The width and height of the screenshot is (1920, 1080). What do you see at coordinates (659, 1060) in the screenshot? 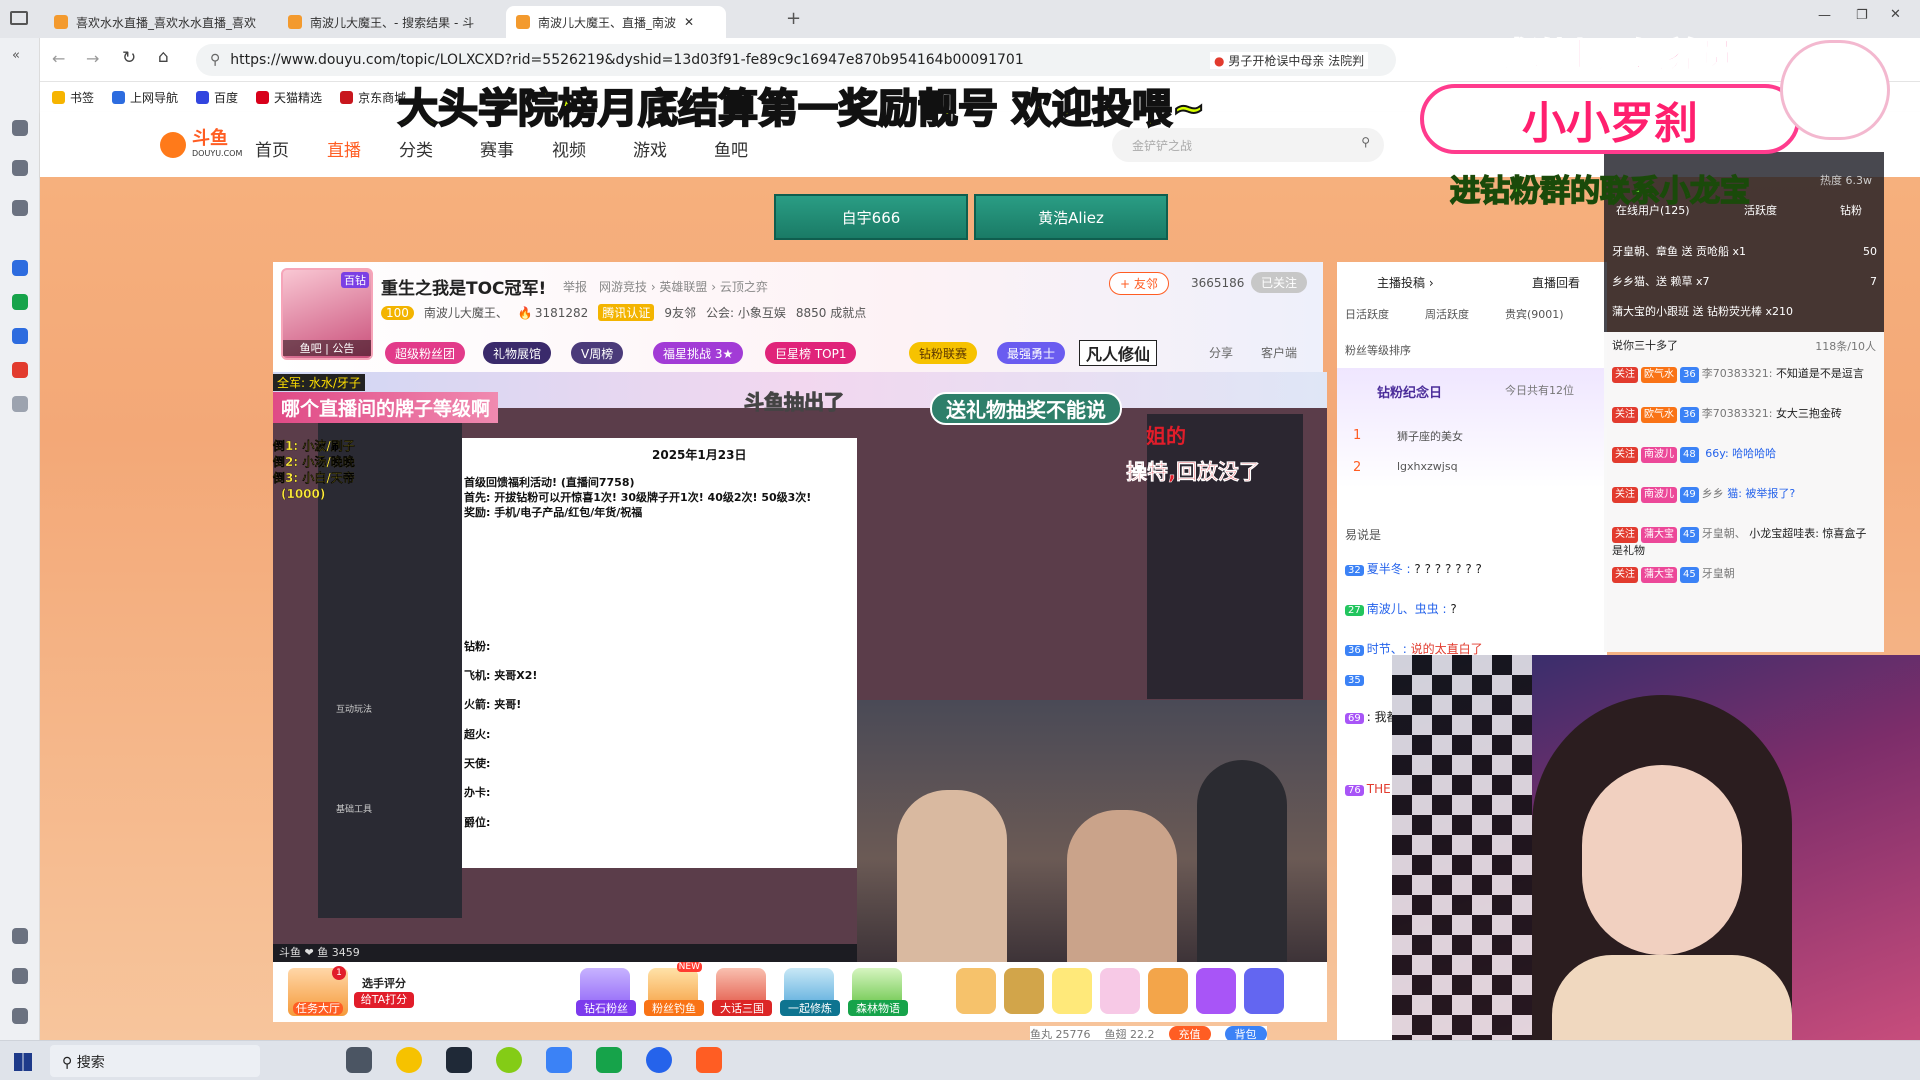
I see `app-k-icon` at bounding box center [659, 1060].